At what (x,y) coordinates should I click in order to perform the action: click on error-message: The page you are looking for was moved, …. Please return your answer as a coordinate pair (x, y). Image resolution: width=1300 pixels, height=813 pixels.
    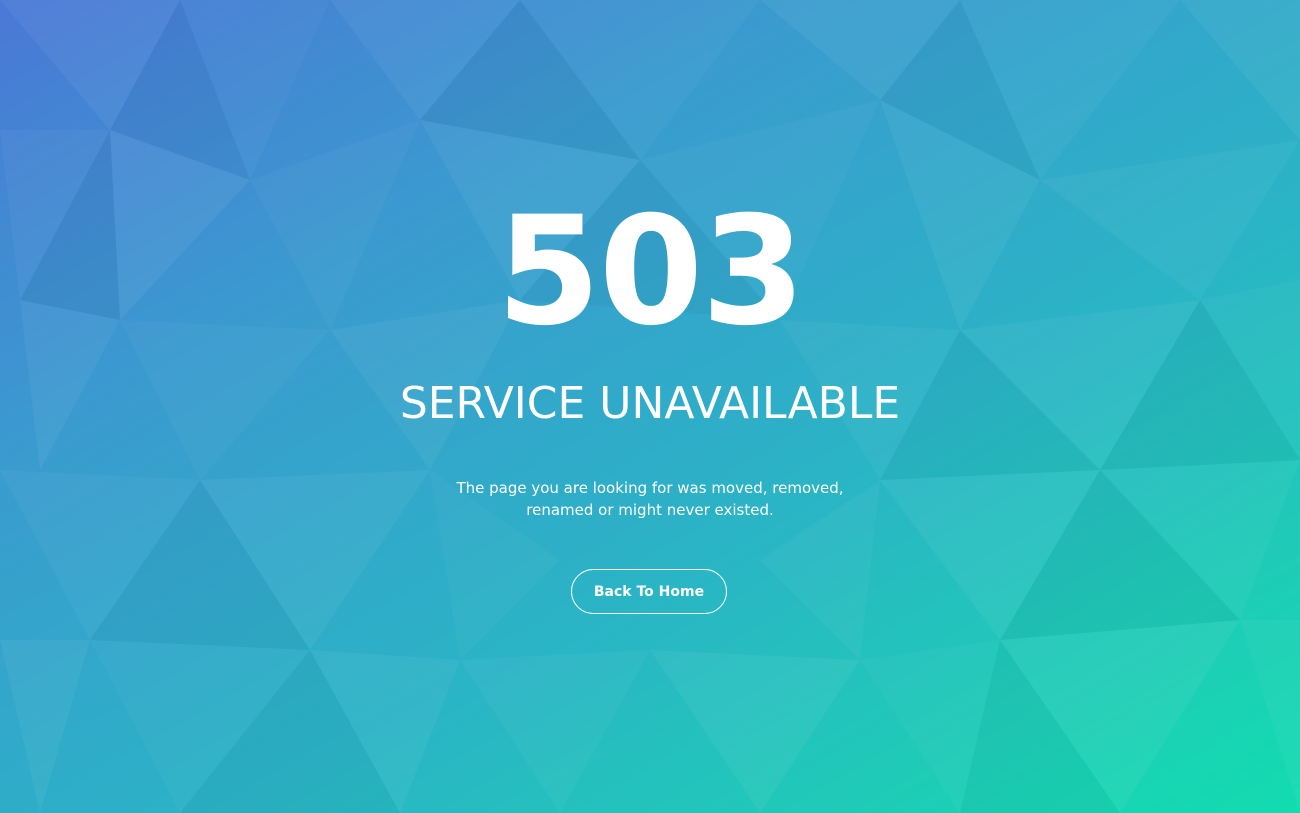
    Looking at the image, I should click on (650, 499).